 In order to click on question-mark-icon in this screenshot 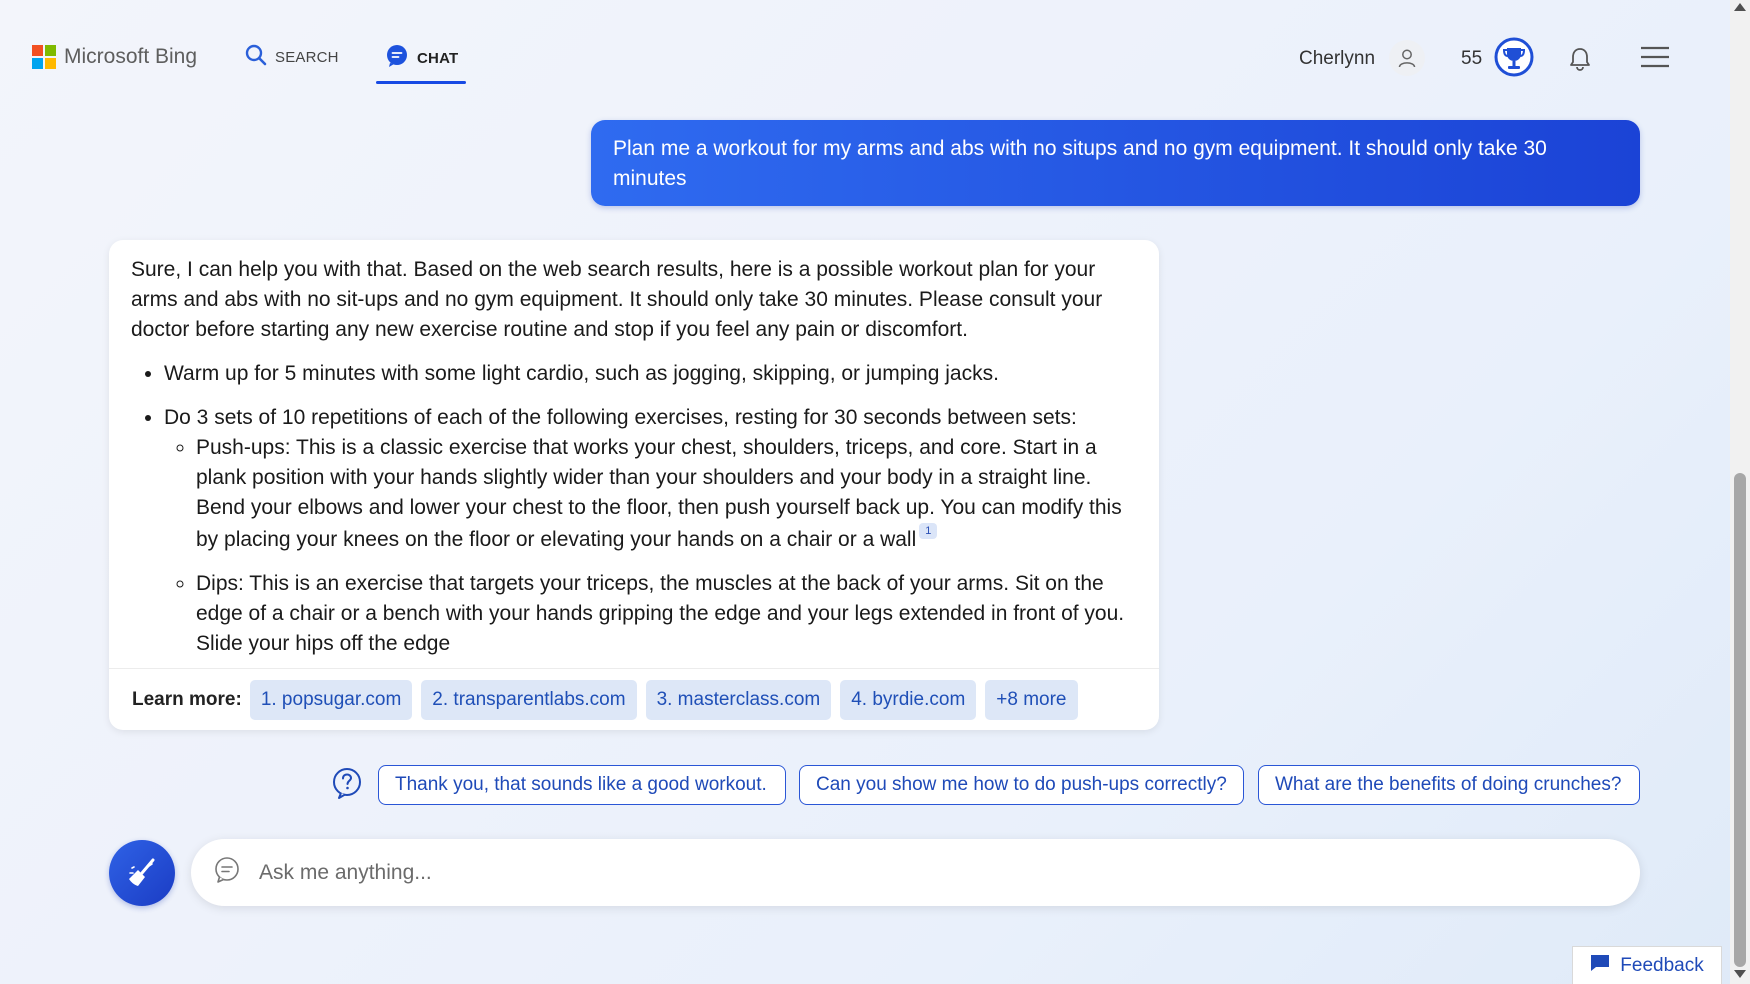, I will do `click(347, 785)`.